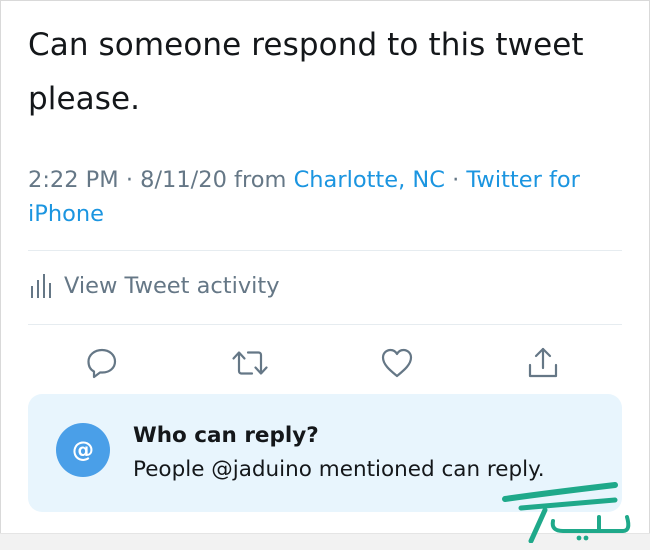 This screenshot has width=650, height=550. Describe the element at coordinates (41, 286) in the screenshot. I see `bar-chart-icon` at that location.